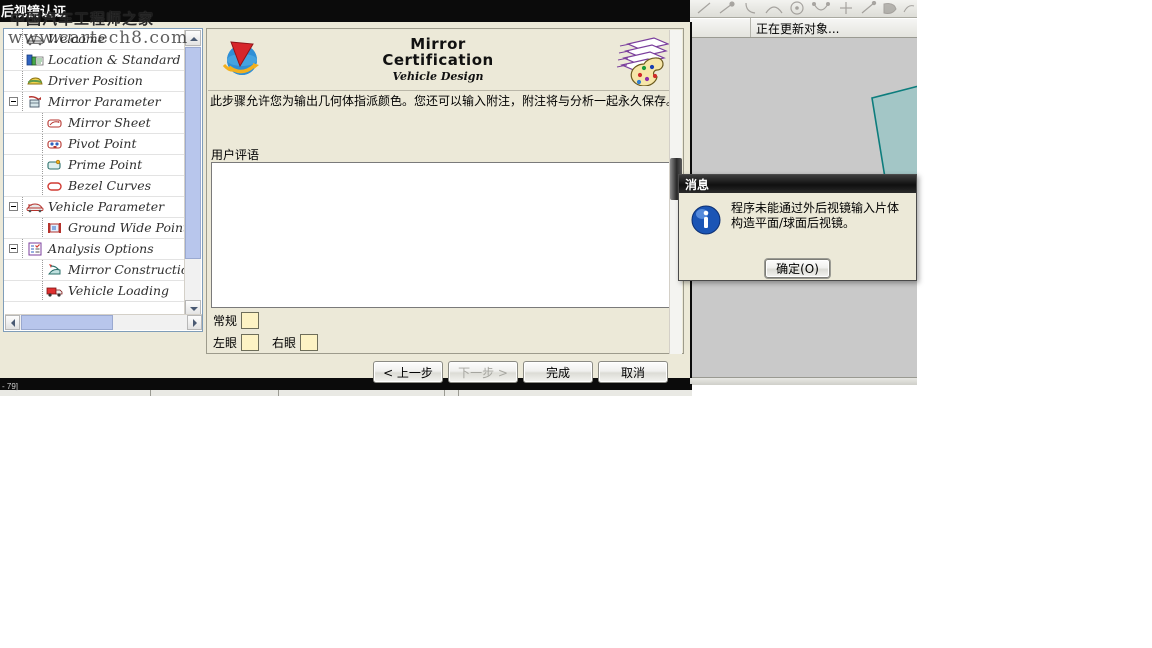 This screenshot has height=648, width=1152. I want to click on right-eye-color-label: 右眼, so click(284, 343).